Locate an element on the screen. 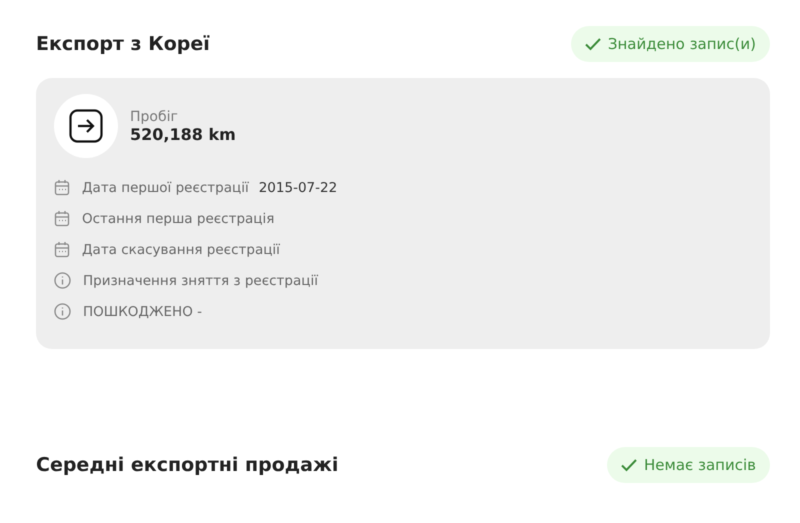  status-label: Знайдено запис(и) is located at coordinates (682, 44).